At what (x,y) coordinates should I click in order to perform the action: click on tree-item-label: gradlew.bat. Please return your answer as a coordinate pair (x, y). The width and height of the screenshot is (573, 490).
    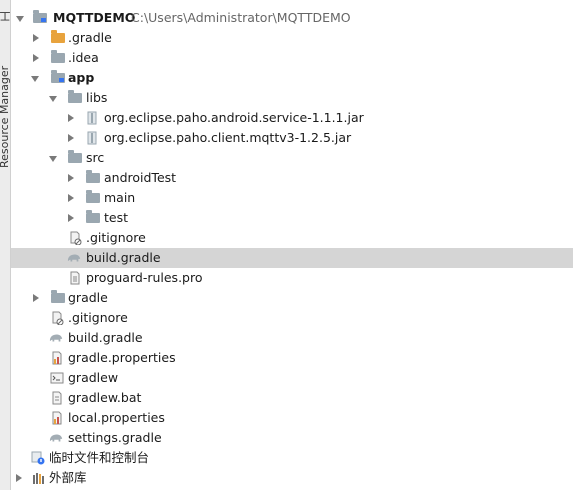
    Looking at the image, I should click on (105, 397).